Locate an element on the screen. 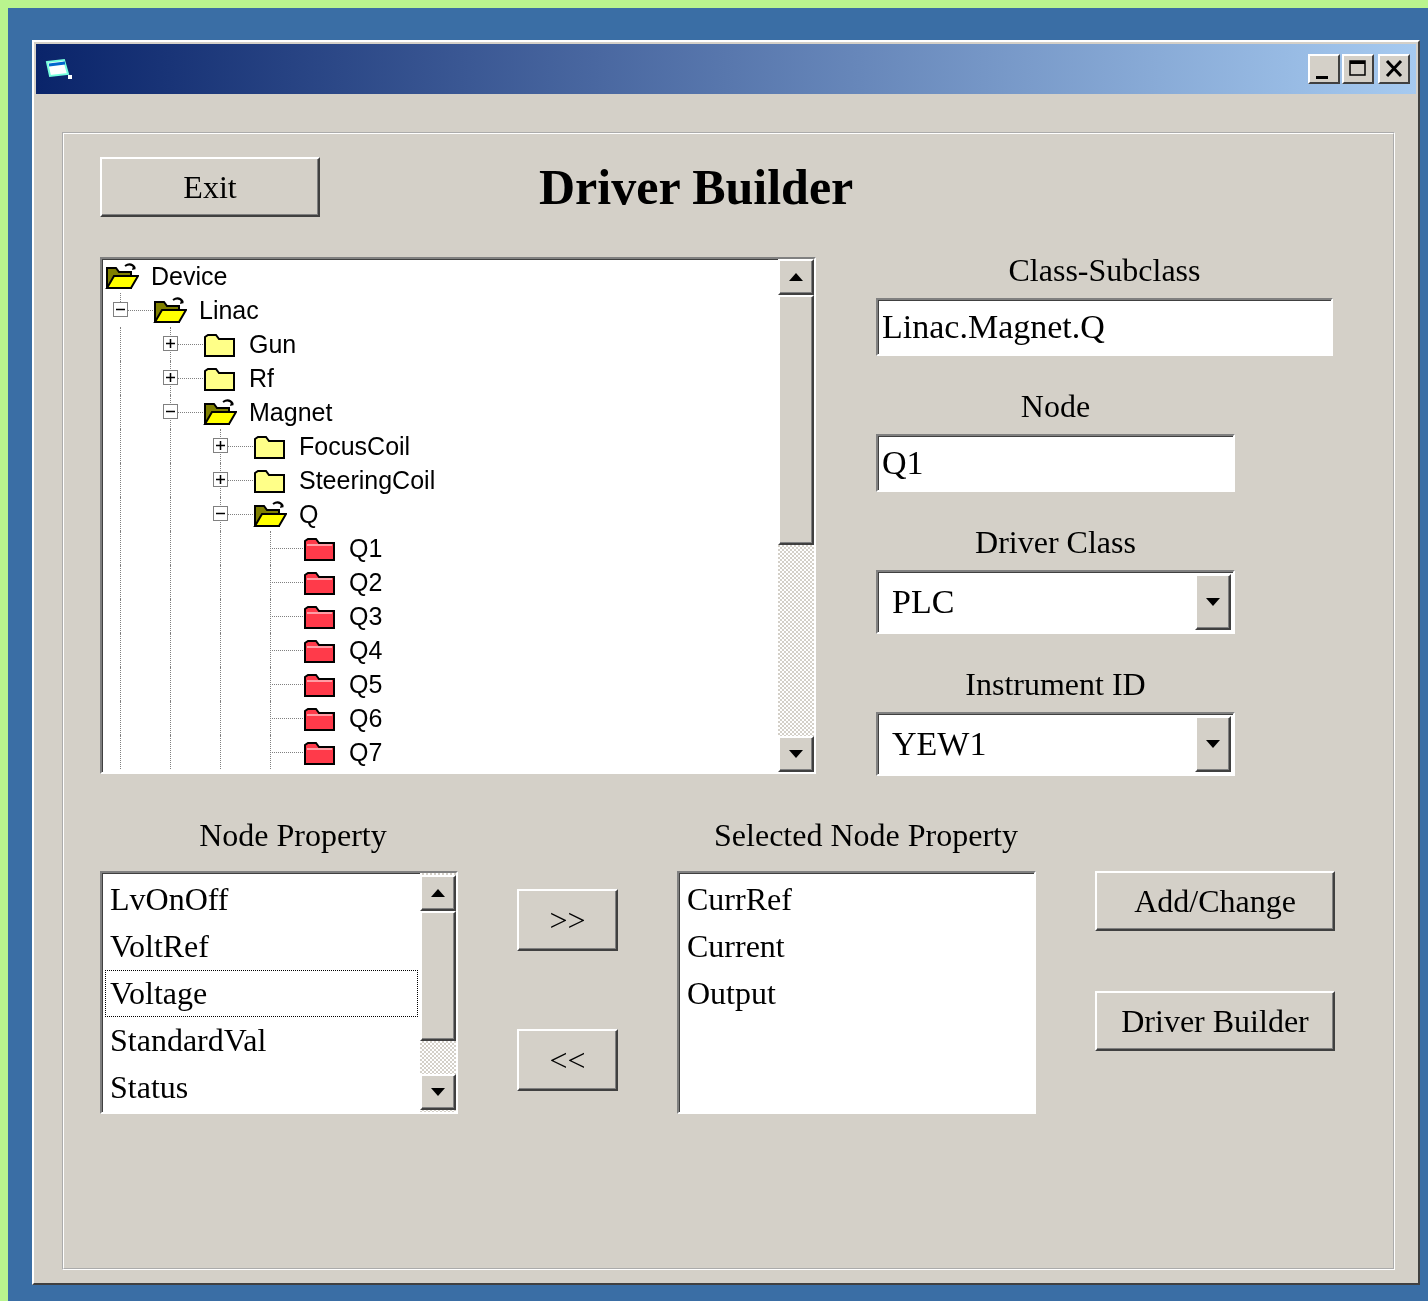 This screenshot has width=1428, height=1301. field-label: Instrument ID is located at coordinates (1055, 684).